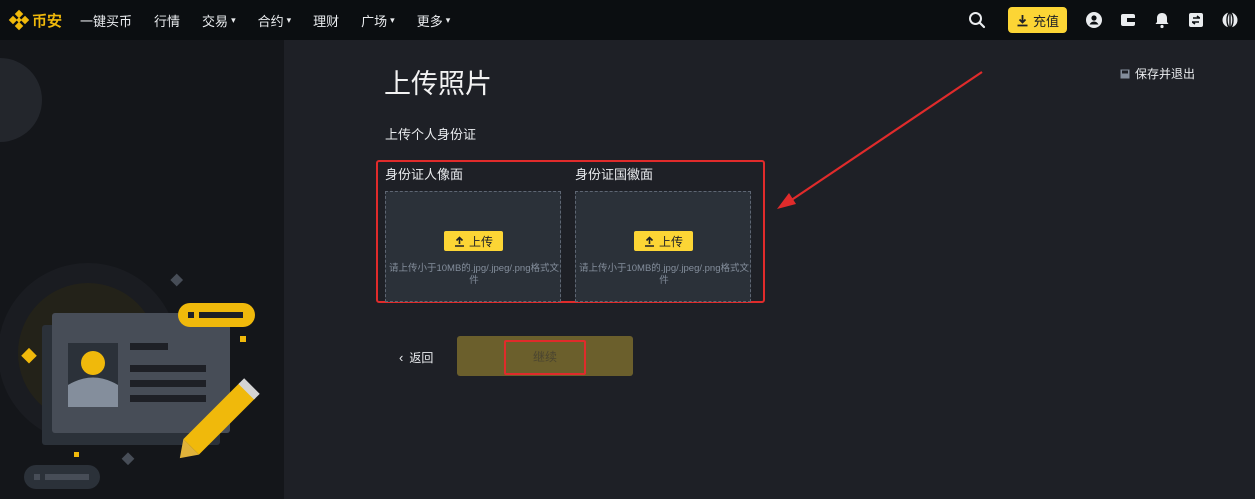 This screenshot has height=499, width=1255. What do you see at coordinates (1230, 20) in the screenshot?
I see `globe-icon` at bounding box center [1230, 20].